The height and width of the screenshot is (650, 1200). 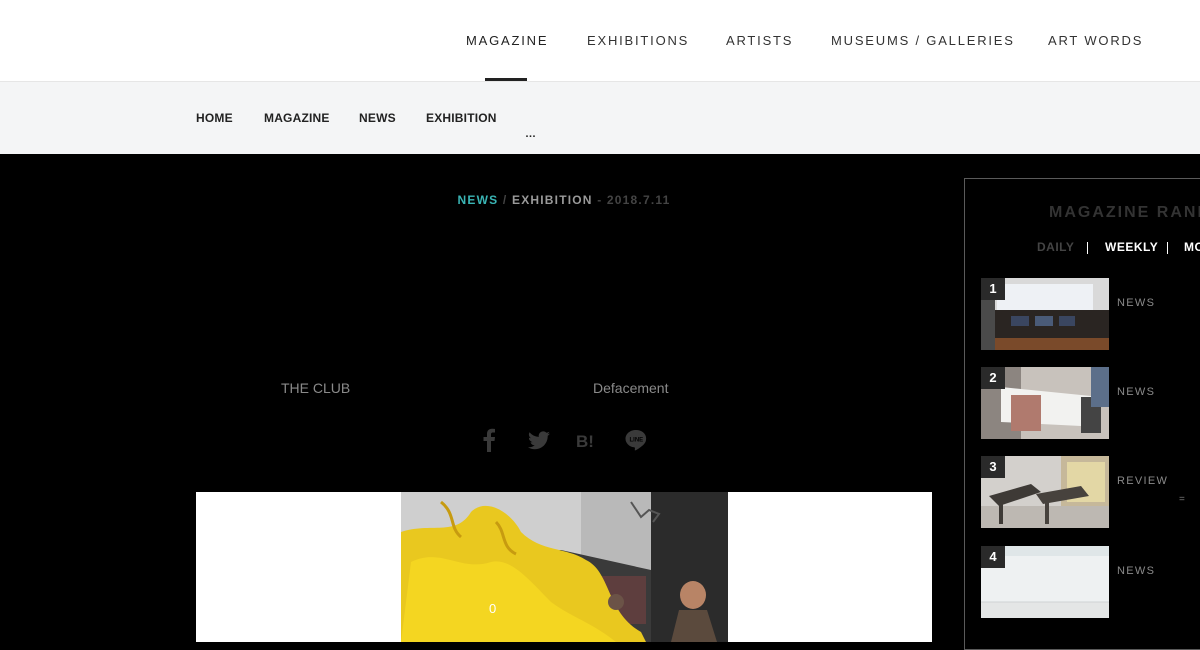 I want to click on svg-text: B!, so click(x=585, y=441).